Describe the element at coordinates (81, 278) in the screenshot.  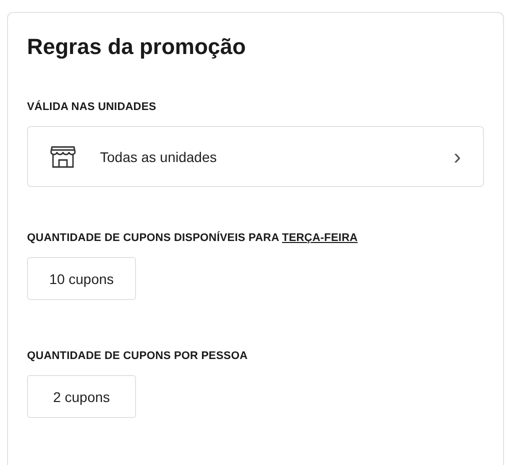
I see `coupon-count-field: 10 cupons` at that location.